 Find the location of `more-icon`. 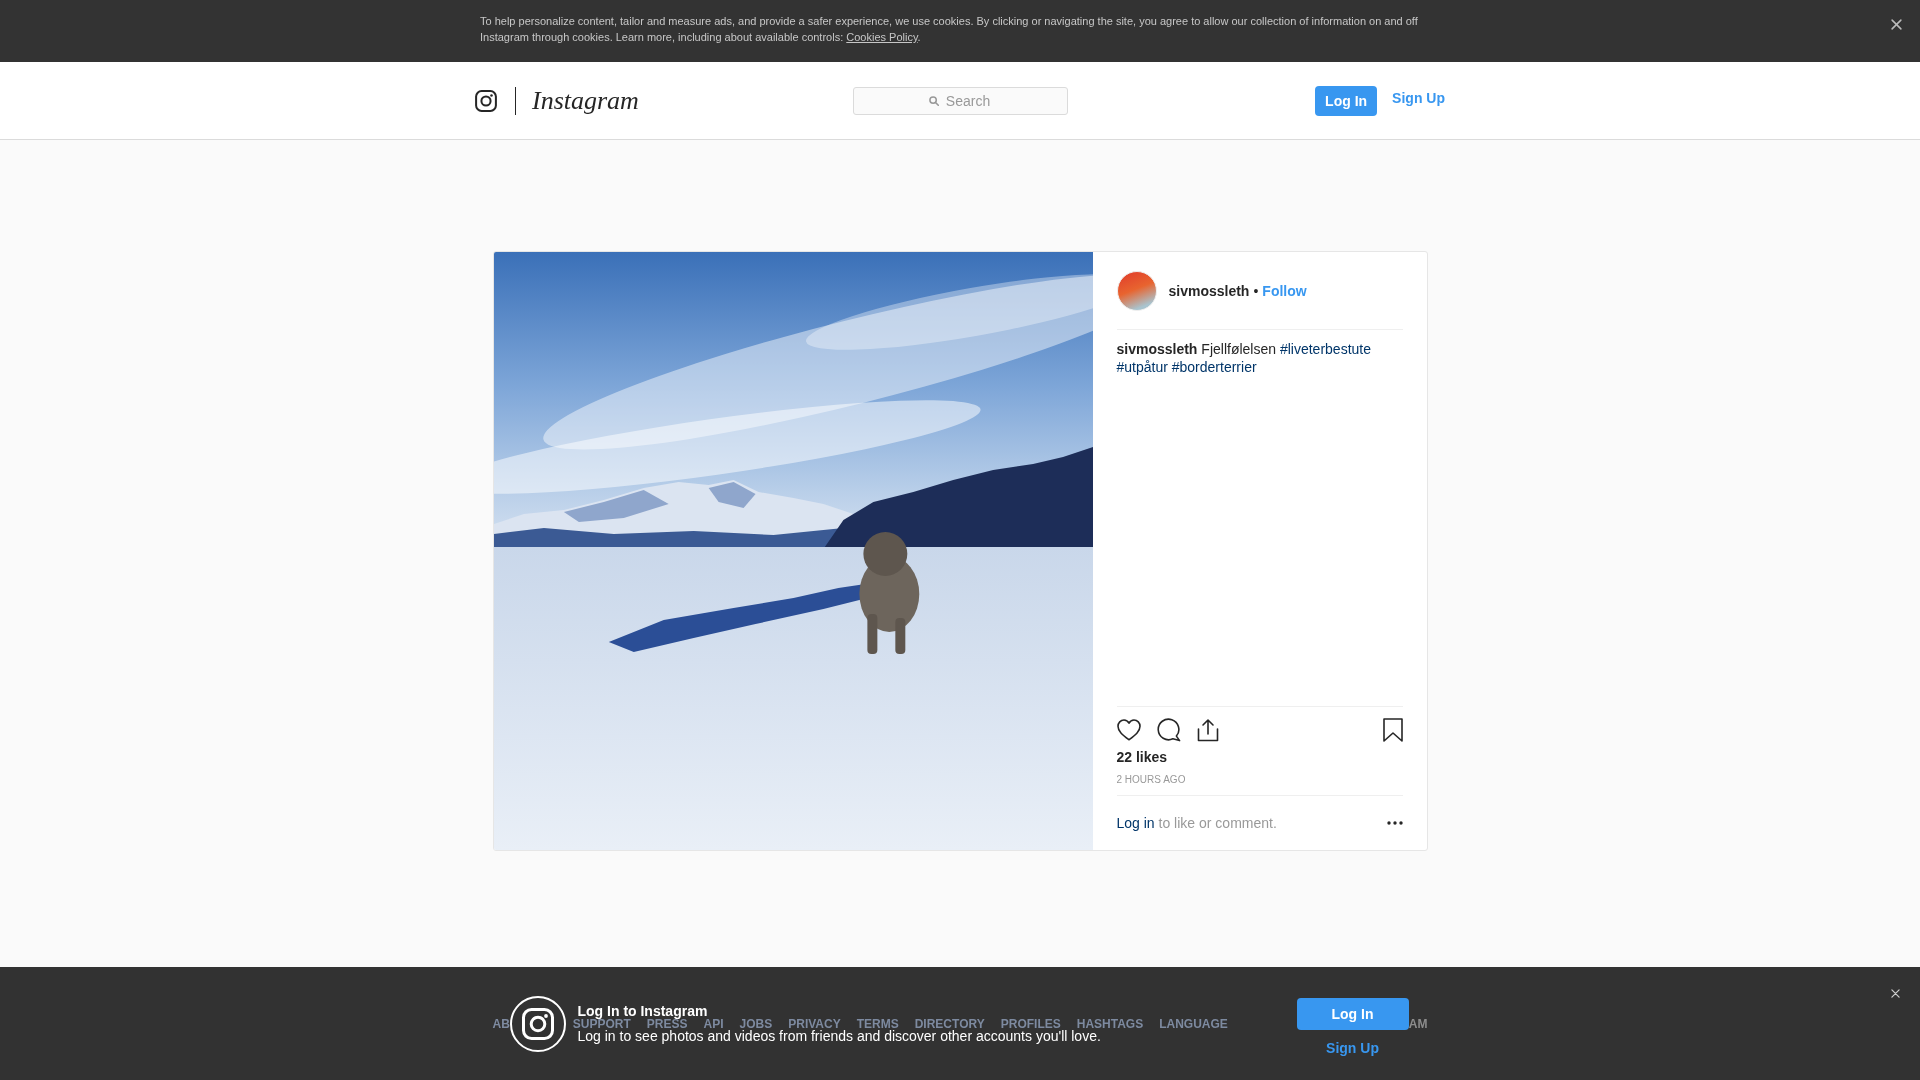

more-icon is located at coordinates (1394, 823).